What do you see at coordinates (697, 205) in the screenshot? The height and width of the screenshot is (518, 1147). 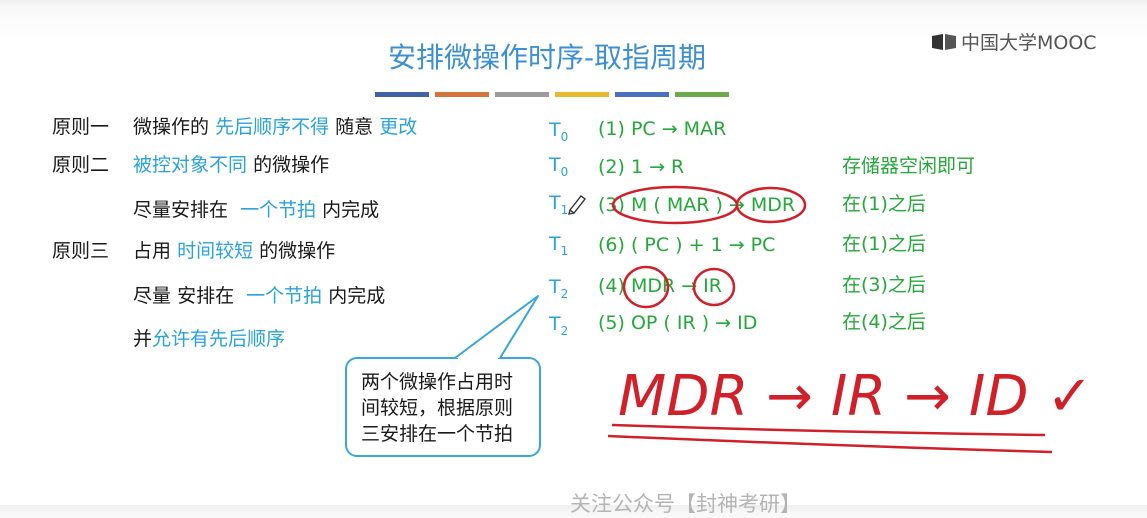 I see `micro-op: (3) M ( MAR ) → MDR` at bounding box center [697, 205].